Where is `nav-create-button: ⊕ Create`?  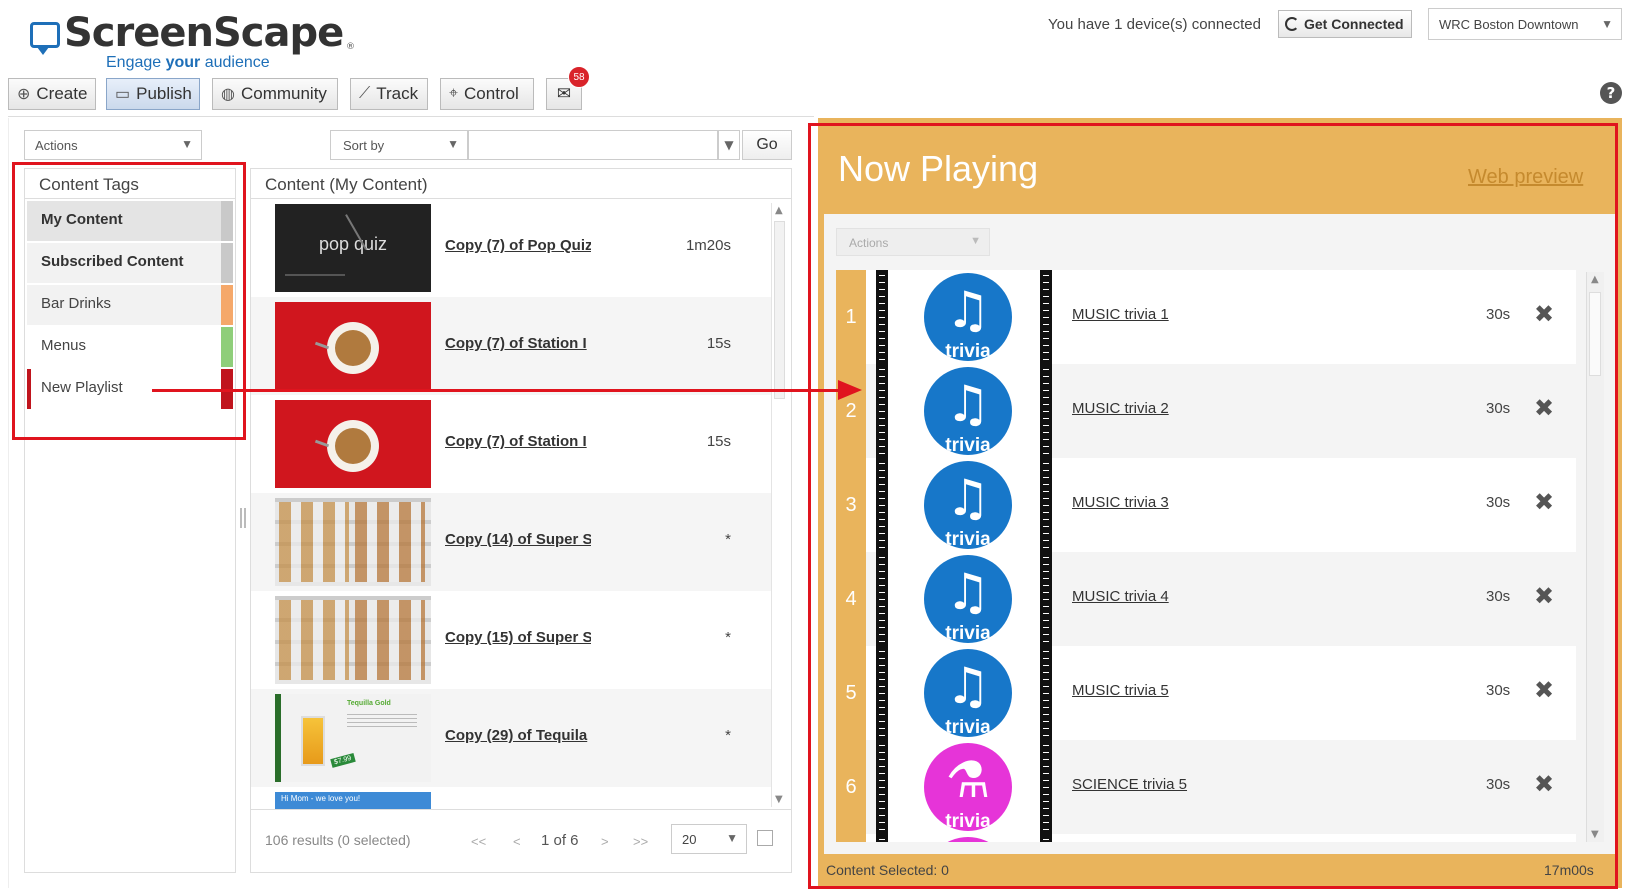
nav-create-button: ⊕ Create is located at coordinates (52, 94).